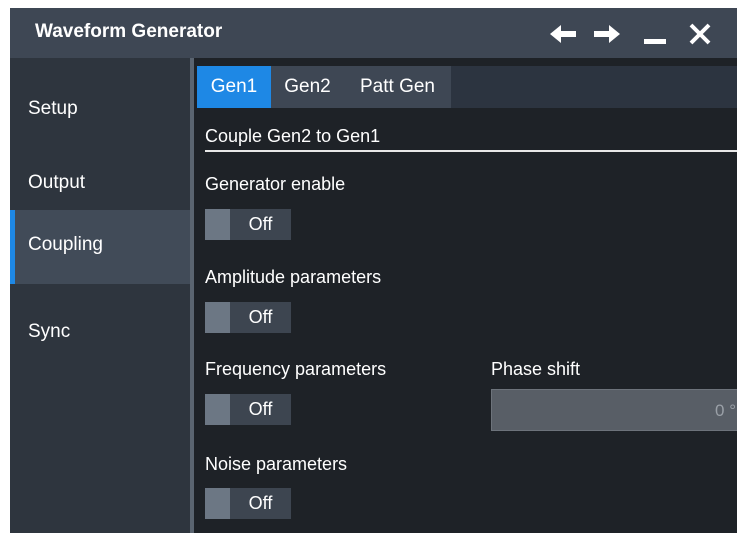 The width and height of the screenshot is (737, 533). Describe the element at coordinates (293, 136) in the screenshot. I see `section-title: Couple Gen2 to Gen1` at that location.